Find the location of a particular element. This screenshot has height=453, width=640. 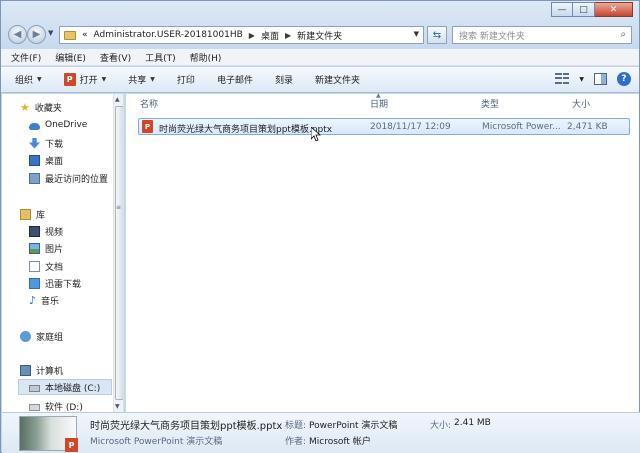

command-bar: 组织 ▼ P 打开 ▼ 共享 ▼ 打印 电子邮件 刻录 新建文件夹 ▼ ? is located at coordinates (320, 80).